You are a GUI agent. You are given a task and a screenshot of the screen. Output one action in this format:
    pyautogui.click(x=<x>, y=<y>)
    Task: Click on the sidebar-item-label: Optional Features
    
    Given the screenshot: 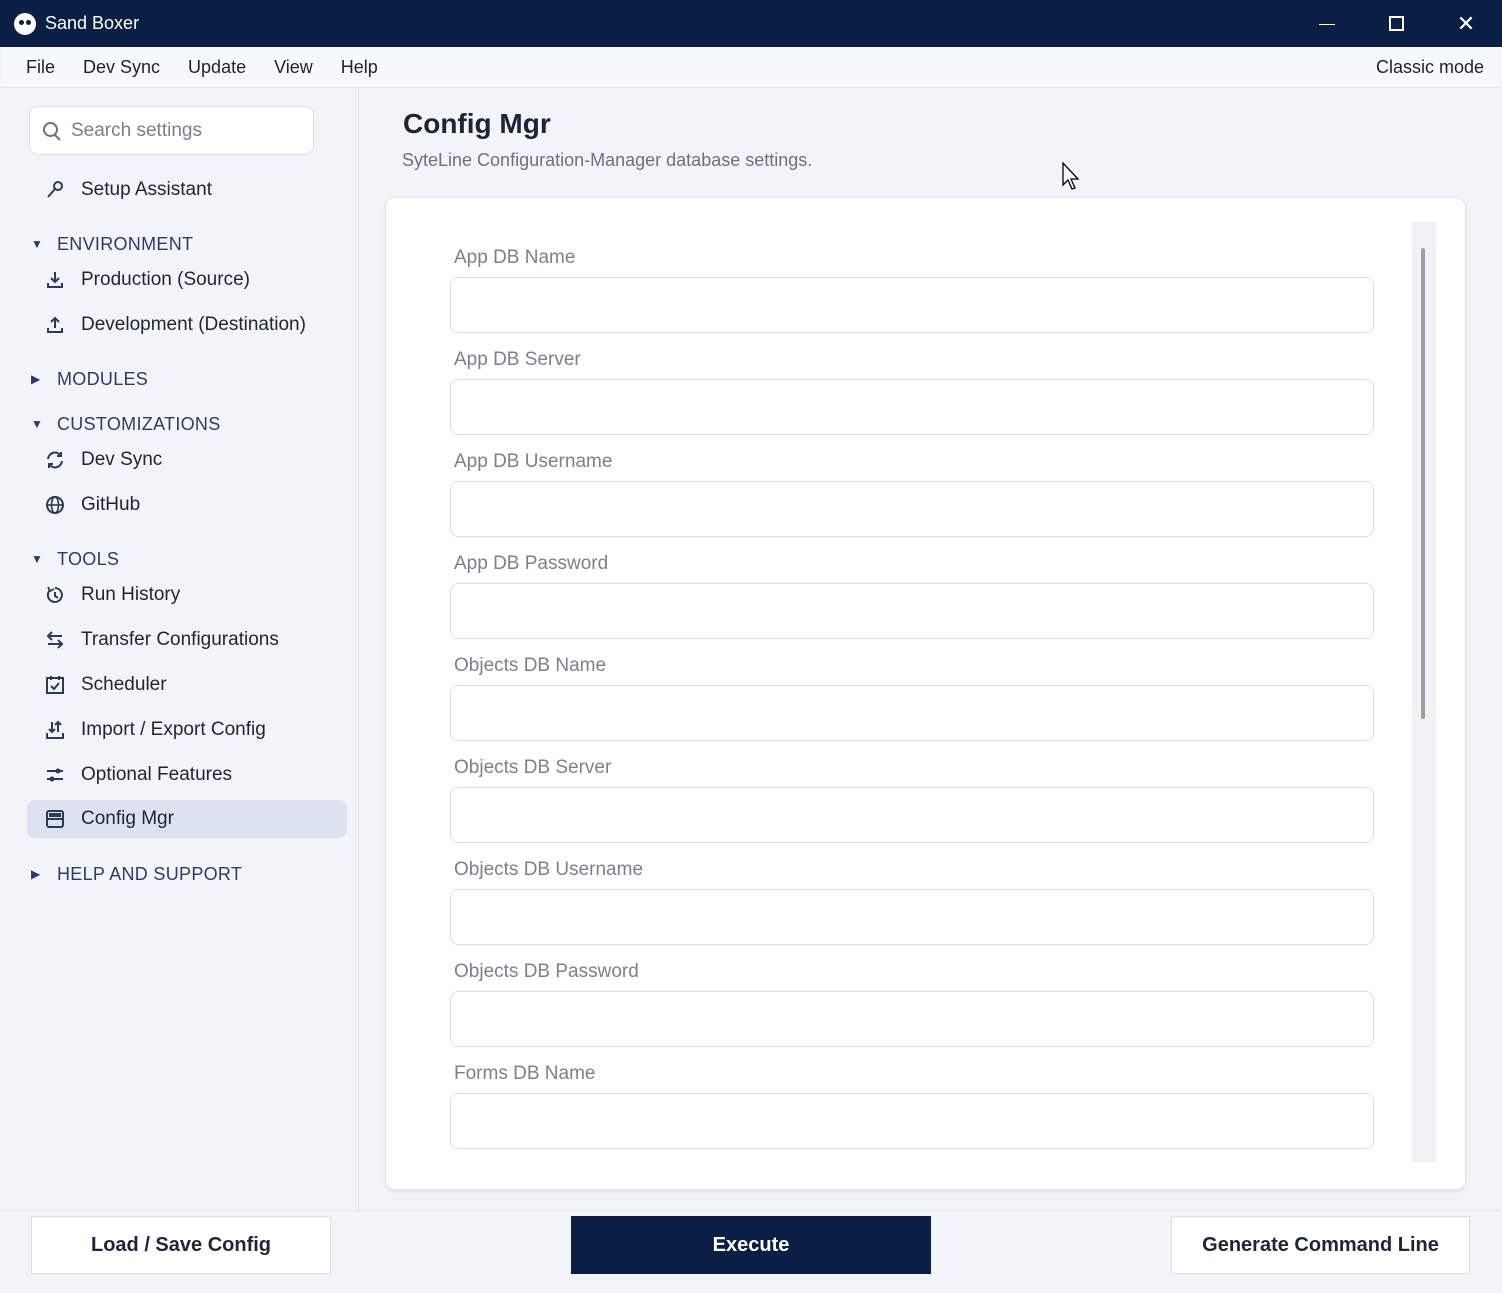 What is the action you would take?
    pyautogui.click(x=157, y=774)
    